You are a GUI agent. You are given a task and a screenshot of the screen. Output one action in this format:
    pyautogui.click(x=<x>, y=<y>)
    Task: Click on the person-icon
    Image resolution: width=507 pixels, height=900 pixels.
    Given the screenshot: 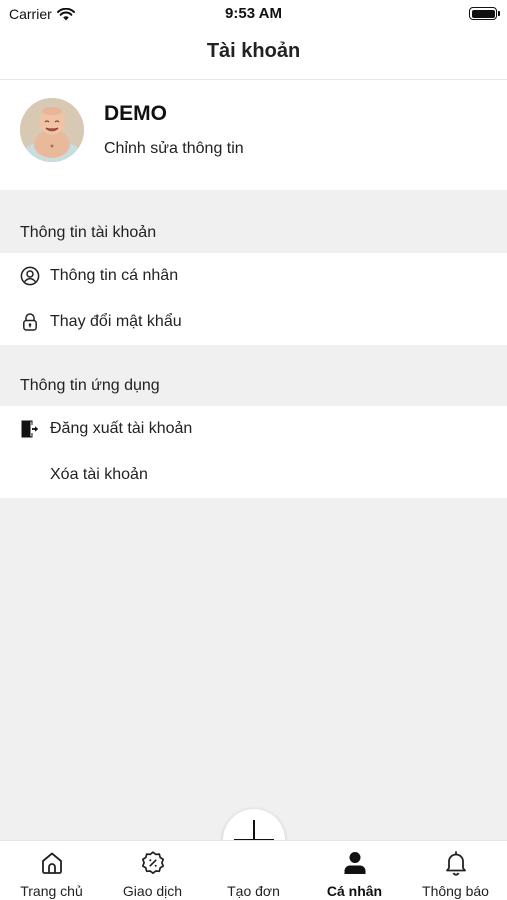 What is the action you would take?
    pyautogui.click(x=354, y=863)
    